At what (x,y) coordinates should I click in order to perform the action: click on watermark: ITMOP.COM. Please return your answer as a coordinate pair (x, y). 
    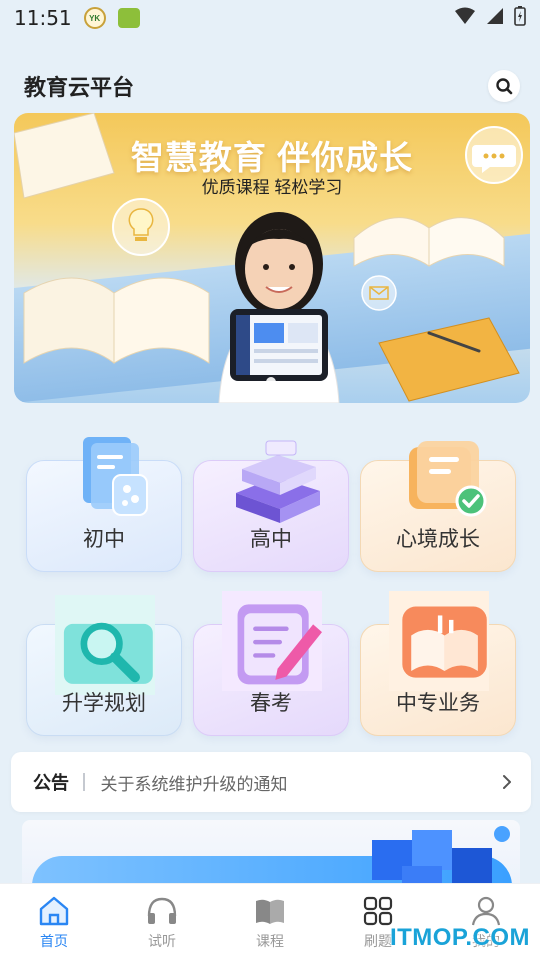
    Looking at the image, I should click on (459, 937).